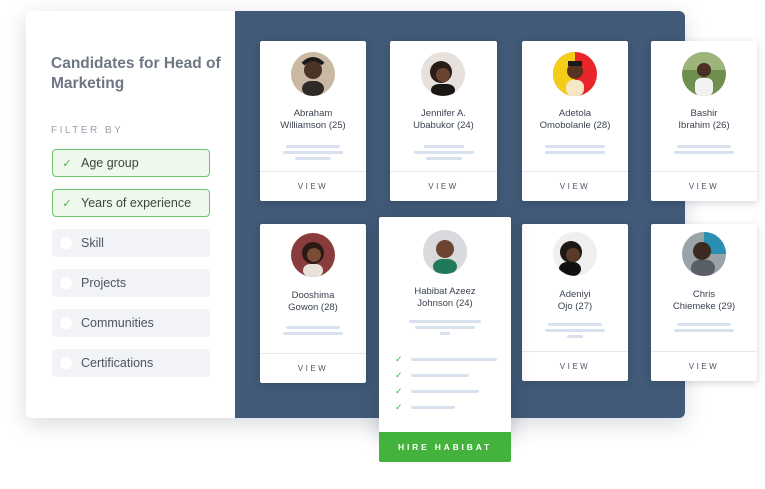  What do you see at coordinates (445, 303) in the screenshot?
I see `candidate-name-age: Johnson (24)` at bounding box center [445, 303].